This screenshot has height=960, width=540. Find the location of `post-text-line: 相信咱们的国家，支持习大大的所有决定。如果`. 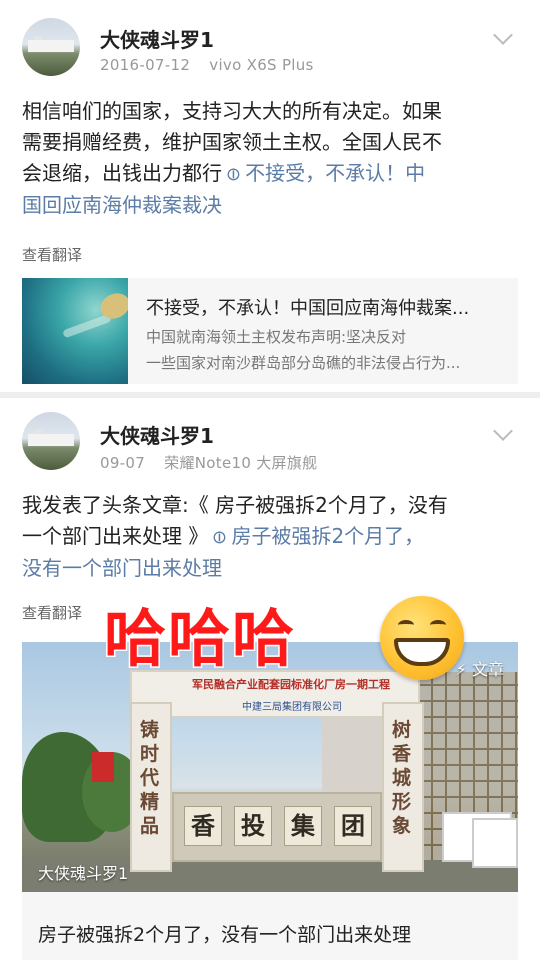

post-text-line: 相信咱们的国家，支持习大大的所有决定。如果 is located at coordinates (232, 111).